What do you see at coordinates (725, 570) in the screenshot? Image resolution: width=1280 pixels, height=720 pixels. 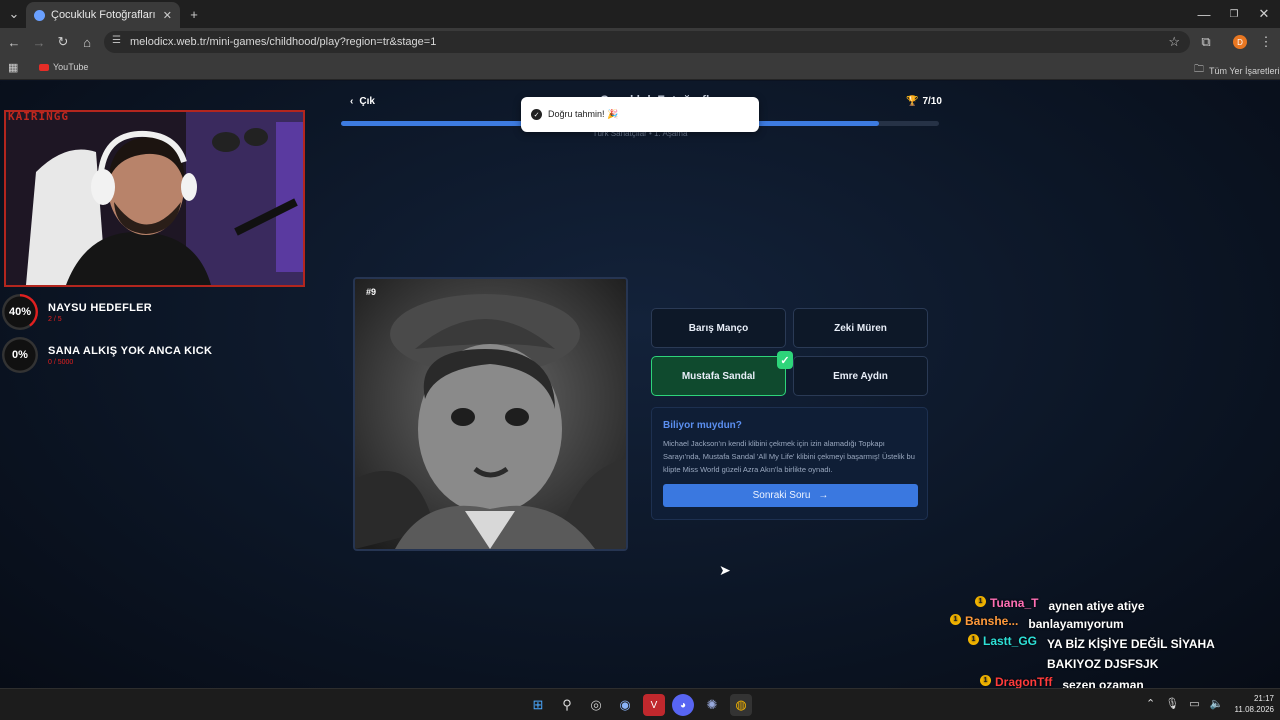 I see `mouse-cursor-icon: ➤` at bounding box center [725, 570].